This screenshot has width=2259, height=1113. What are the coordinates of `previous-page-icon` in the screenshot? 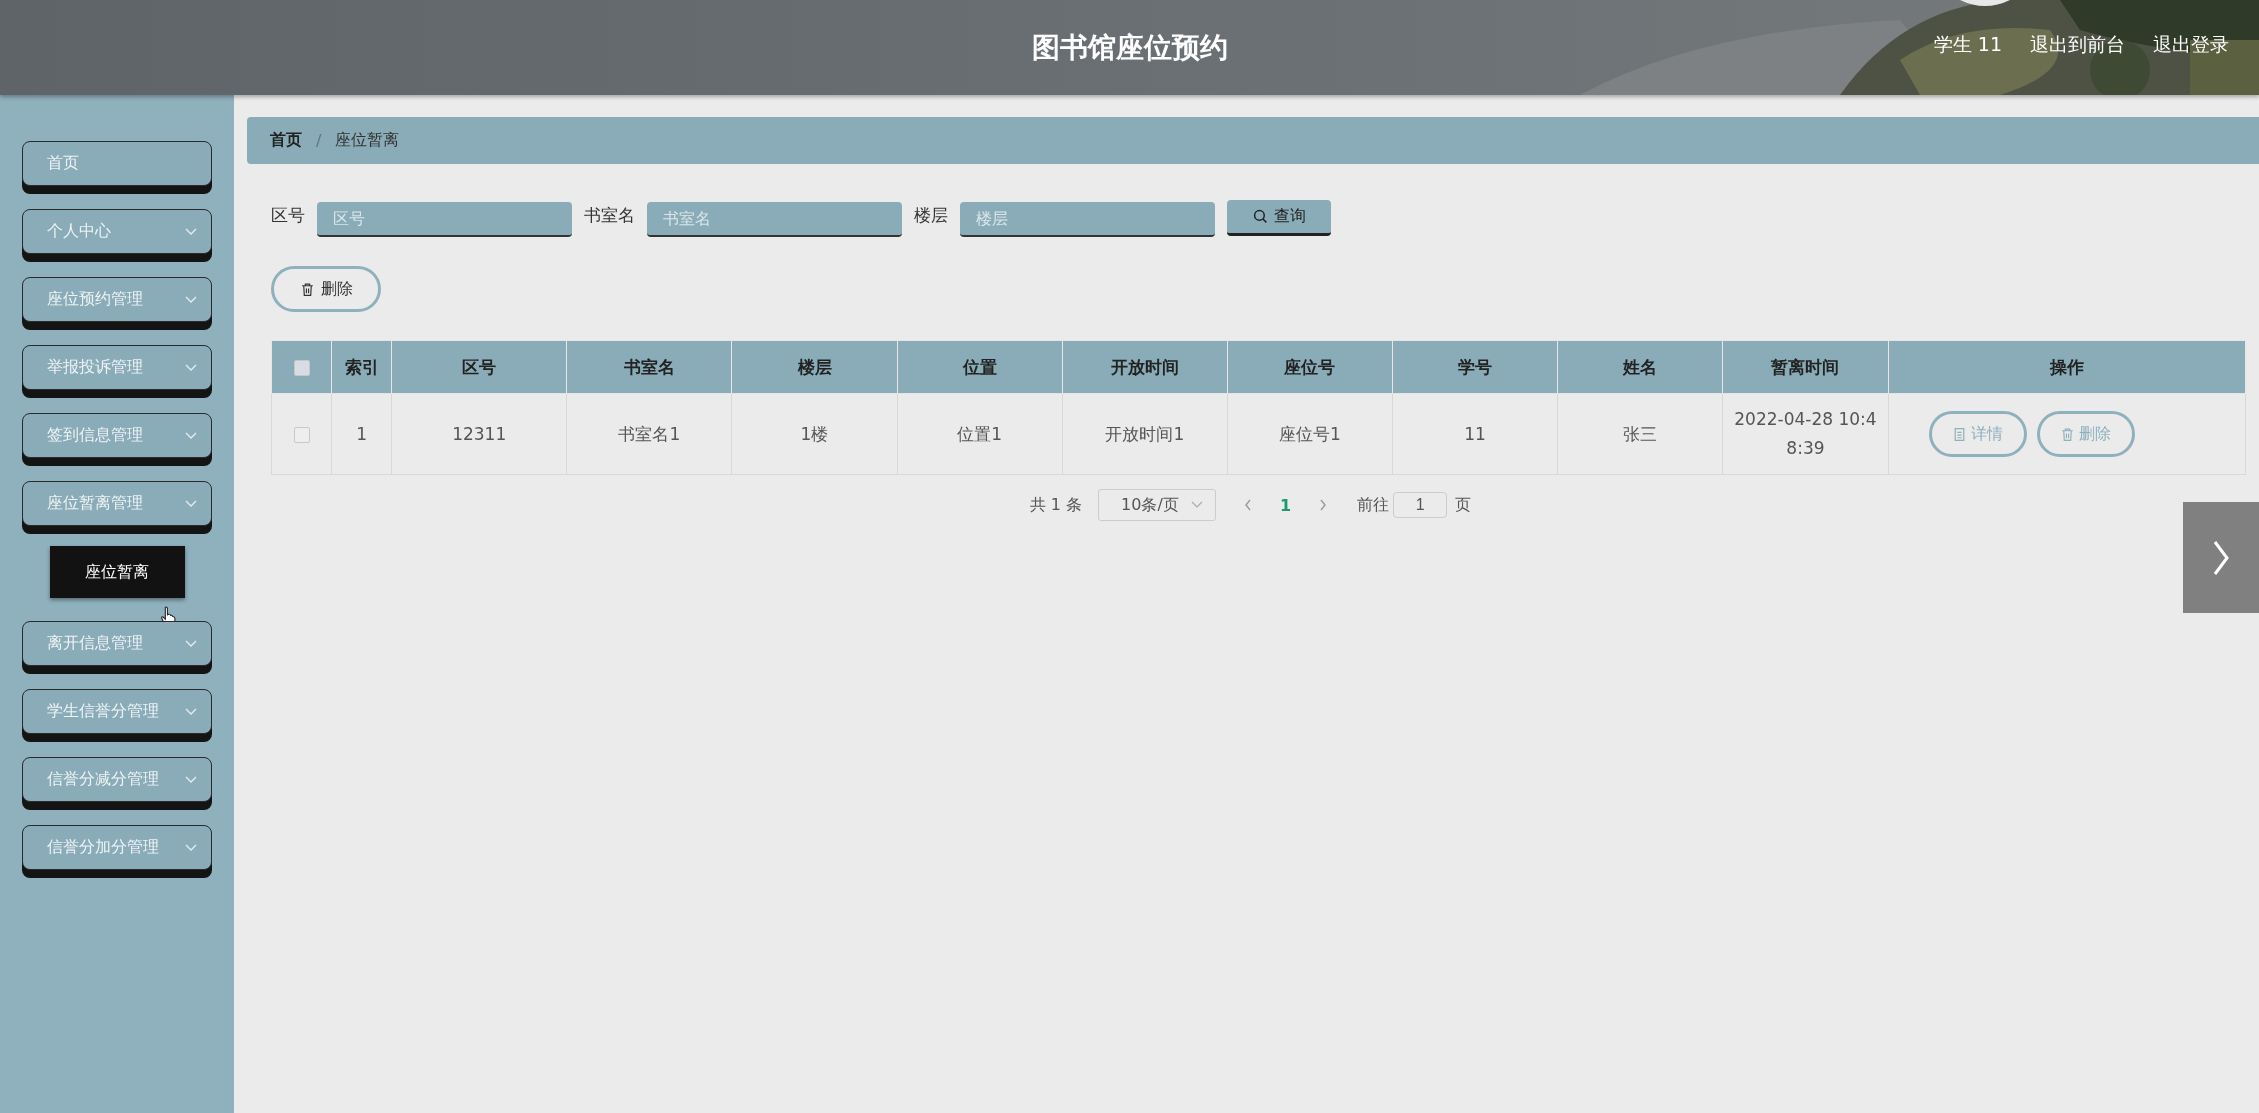 It's located at (1248, 505).